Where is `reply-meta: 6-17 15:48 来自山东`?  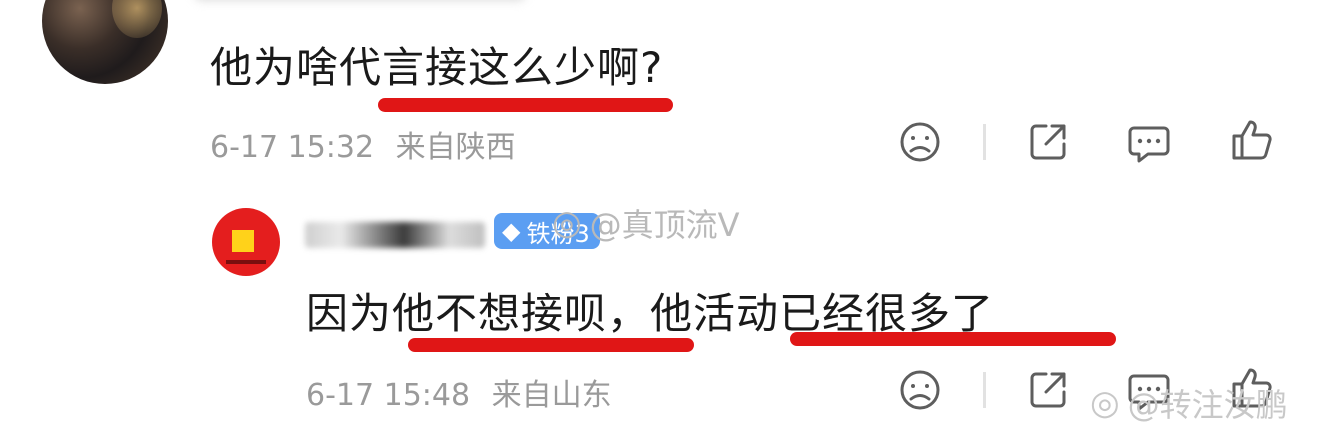 reply-meta: 6-17 15:48 来自山东 is located at coordinates (459, 392).